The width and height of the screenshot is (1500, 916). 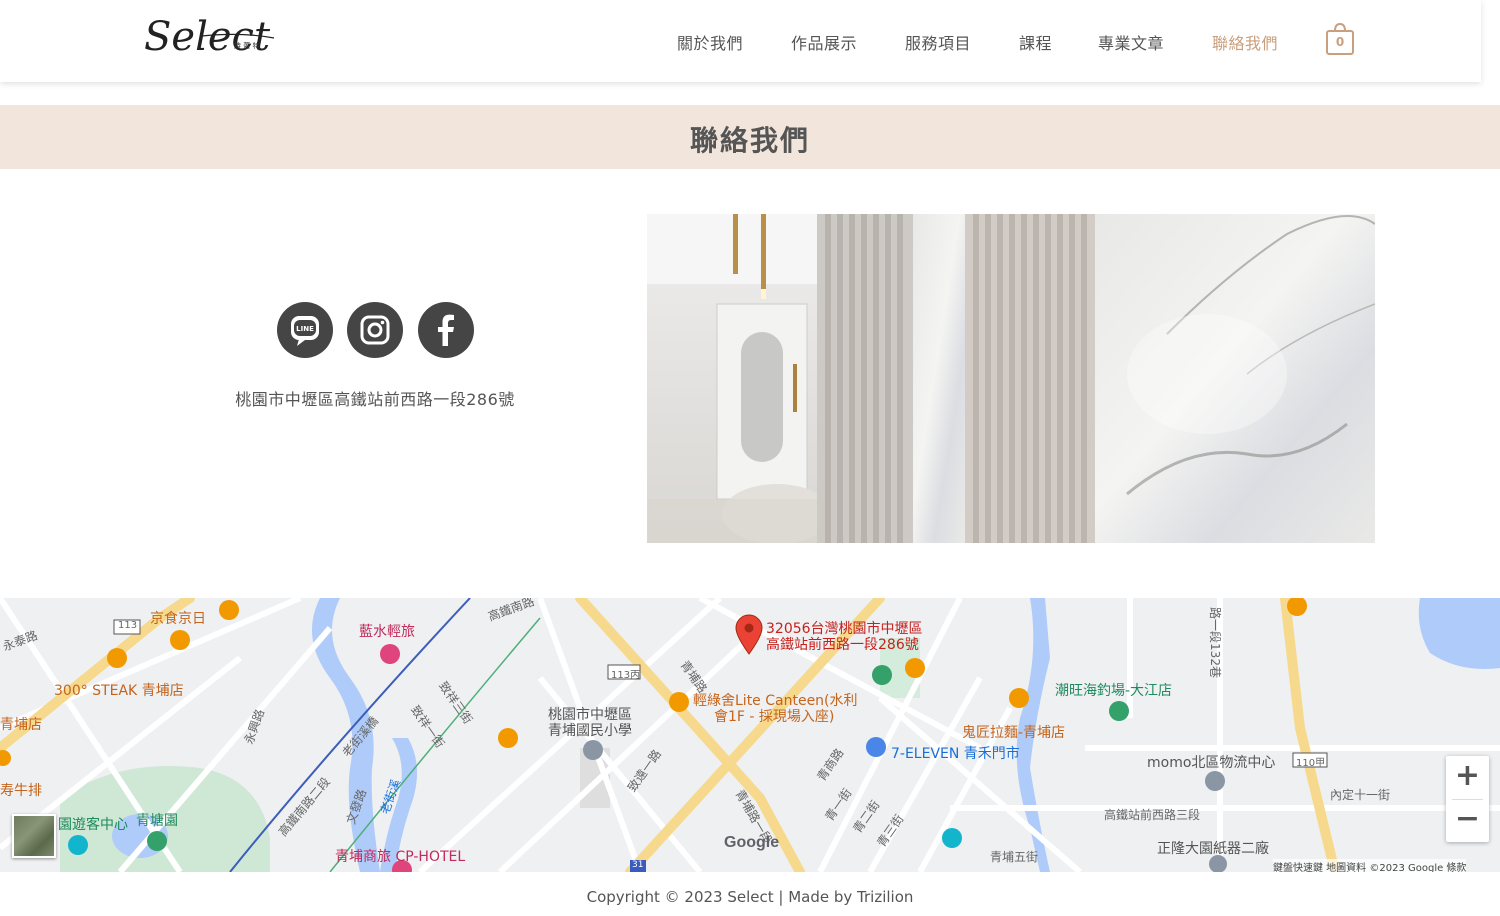 I want to click on google-logo: Google, so click(x=752, y=842).